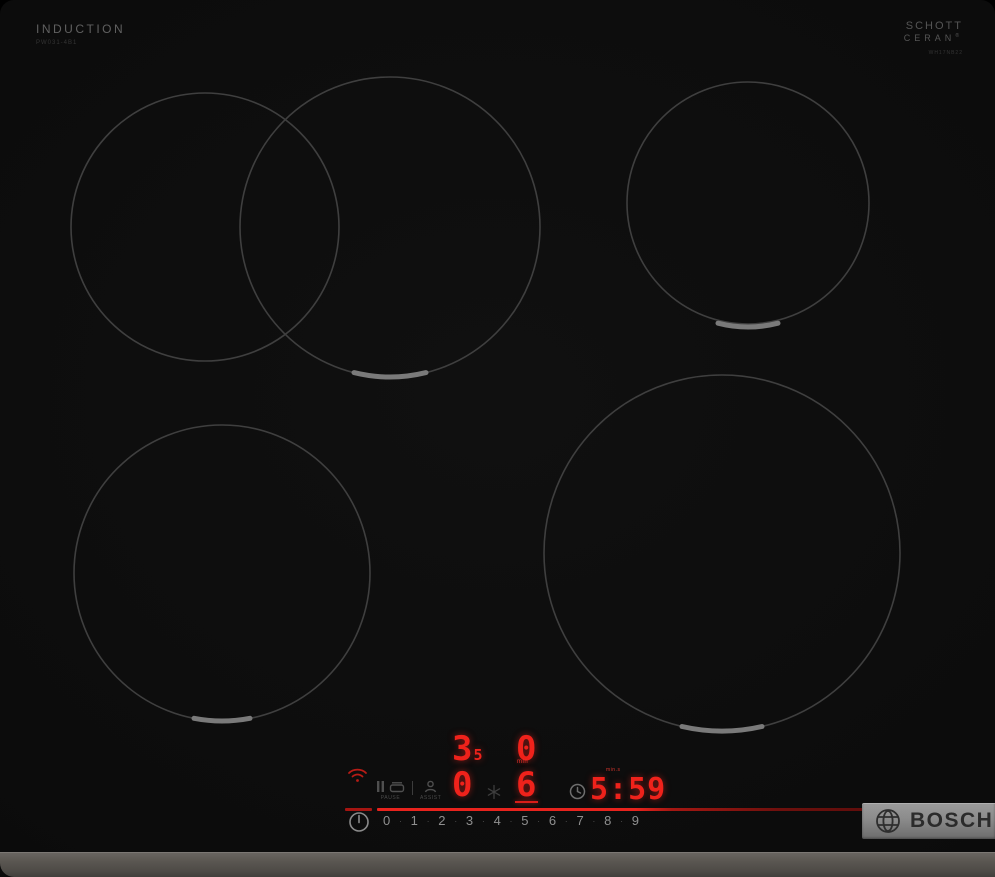 The height and width of the screenshot is (877, 995). What do you see at coordinates (494, 794) in the screenshot?
I see `star-icon` at bounding box center [494, 794].